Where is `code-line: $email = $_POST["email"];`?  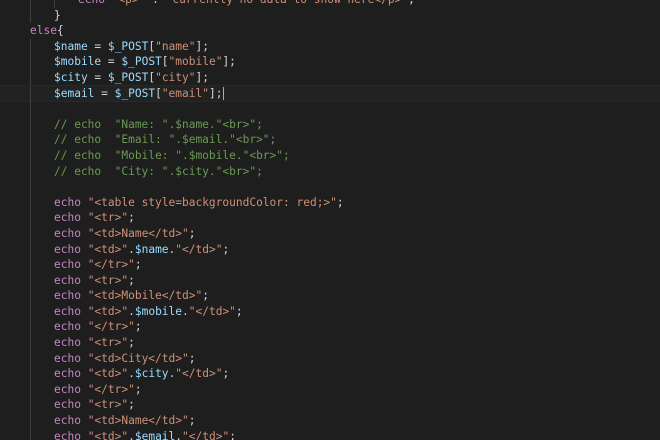
code-line: $email = $_POST["email"]; is located at coordinates (330, 93).